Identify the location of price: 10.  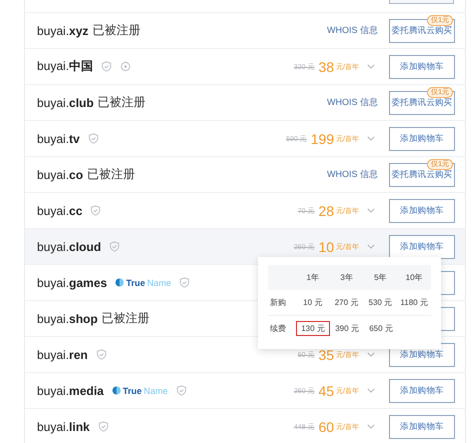
(326, 246).